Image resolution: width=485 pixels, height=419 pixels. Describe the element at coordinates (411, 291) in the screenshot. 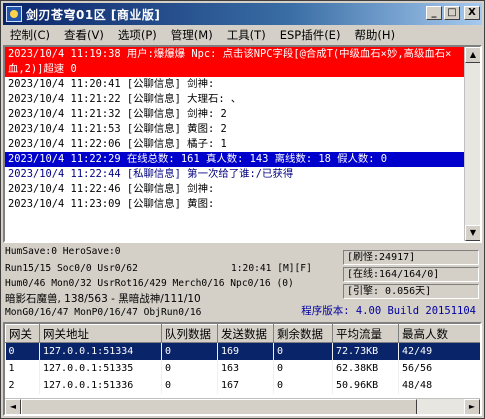

I see `engine-uptime: [引擎: 0.056天]` at that location.